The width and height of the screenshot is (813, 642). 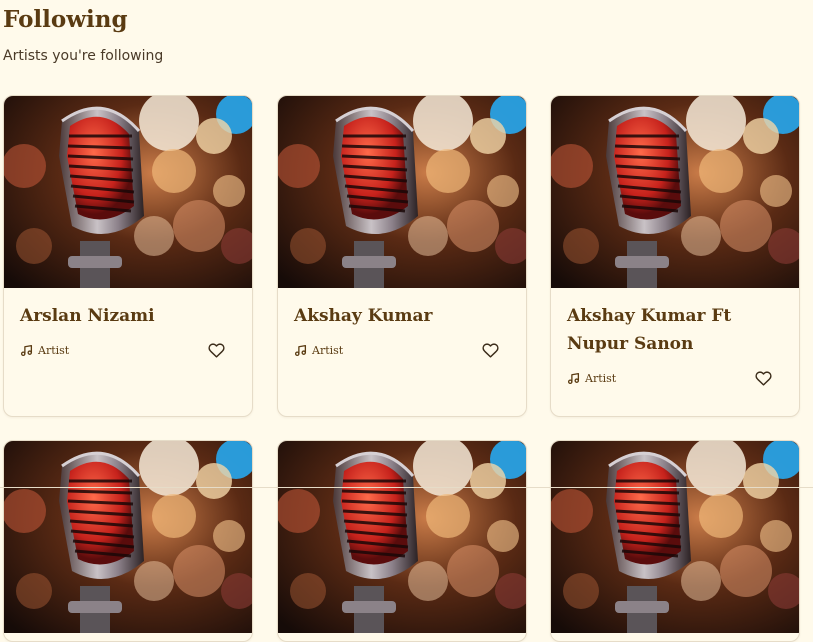 I want to click on artist-name: Arslan Nizami, so click(x=128, y=316).